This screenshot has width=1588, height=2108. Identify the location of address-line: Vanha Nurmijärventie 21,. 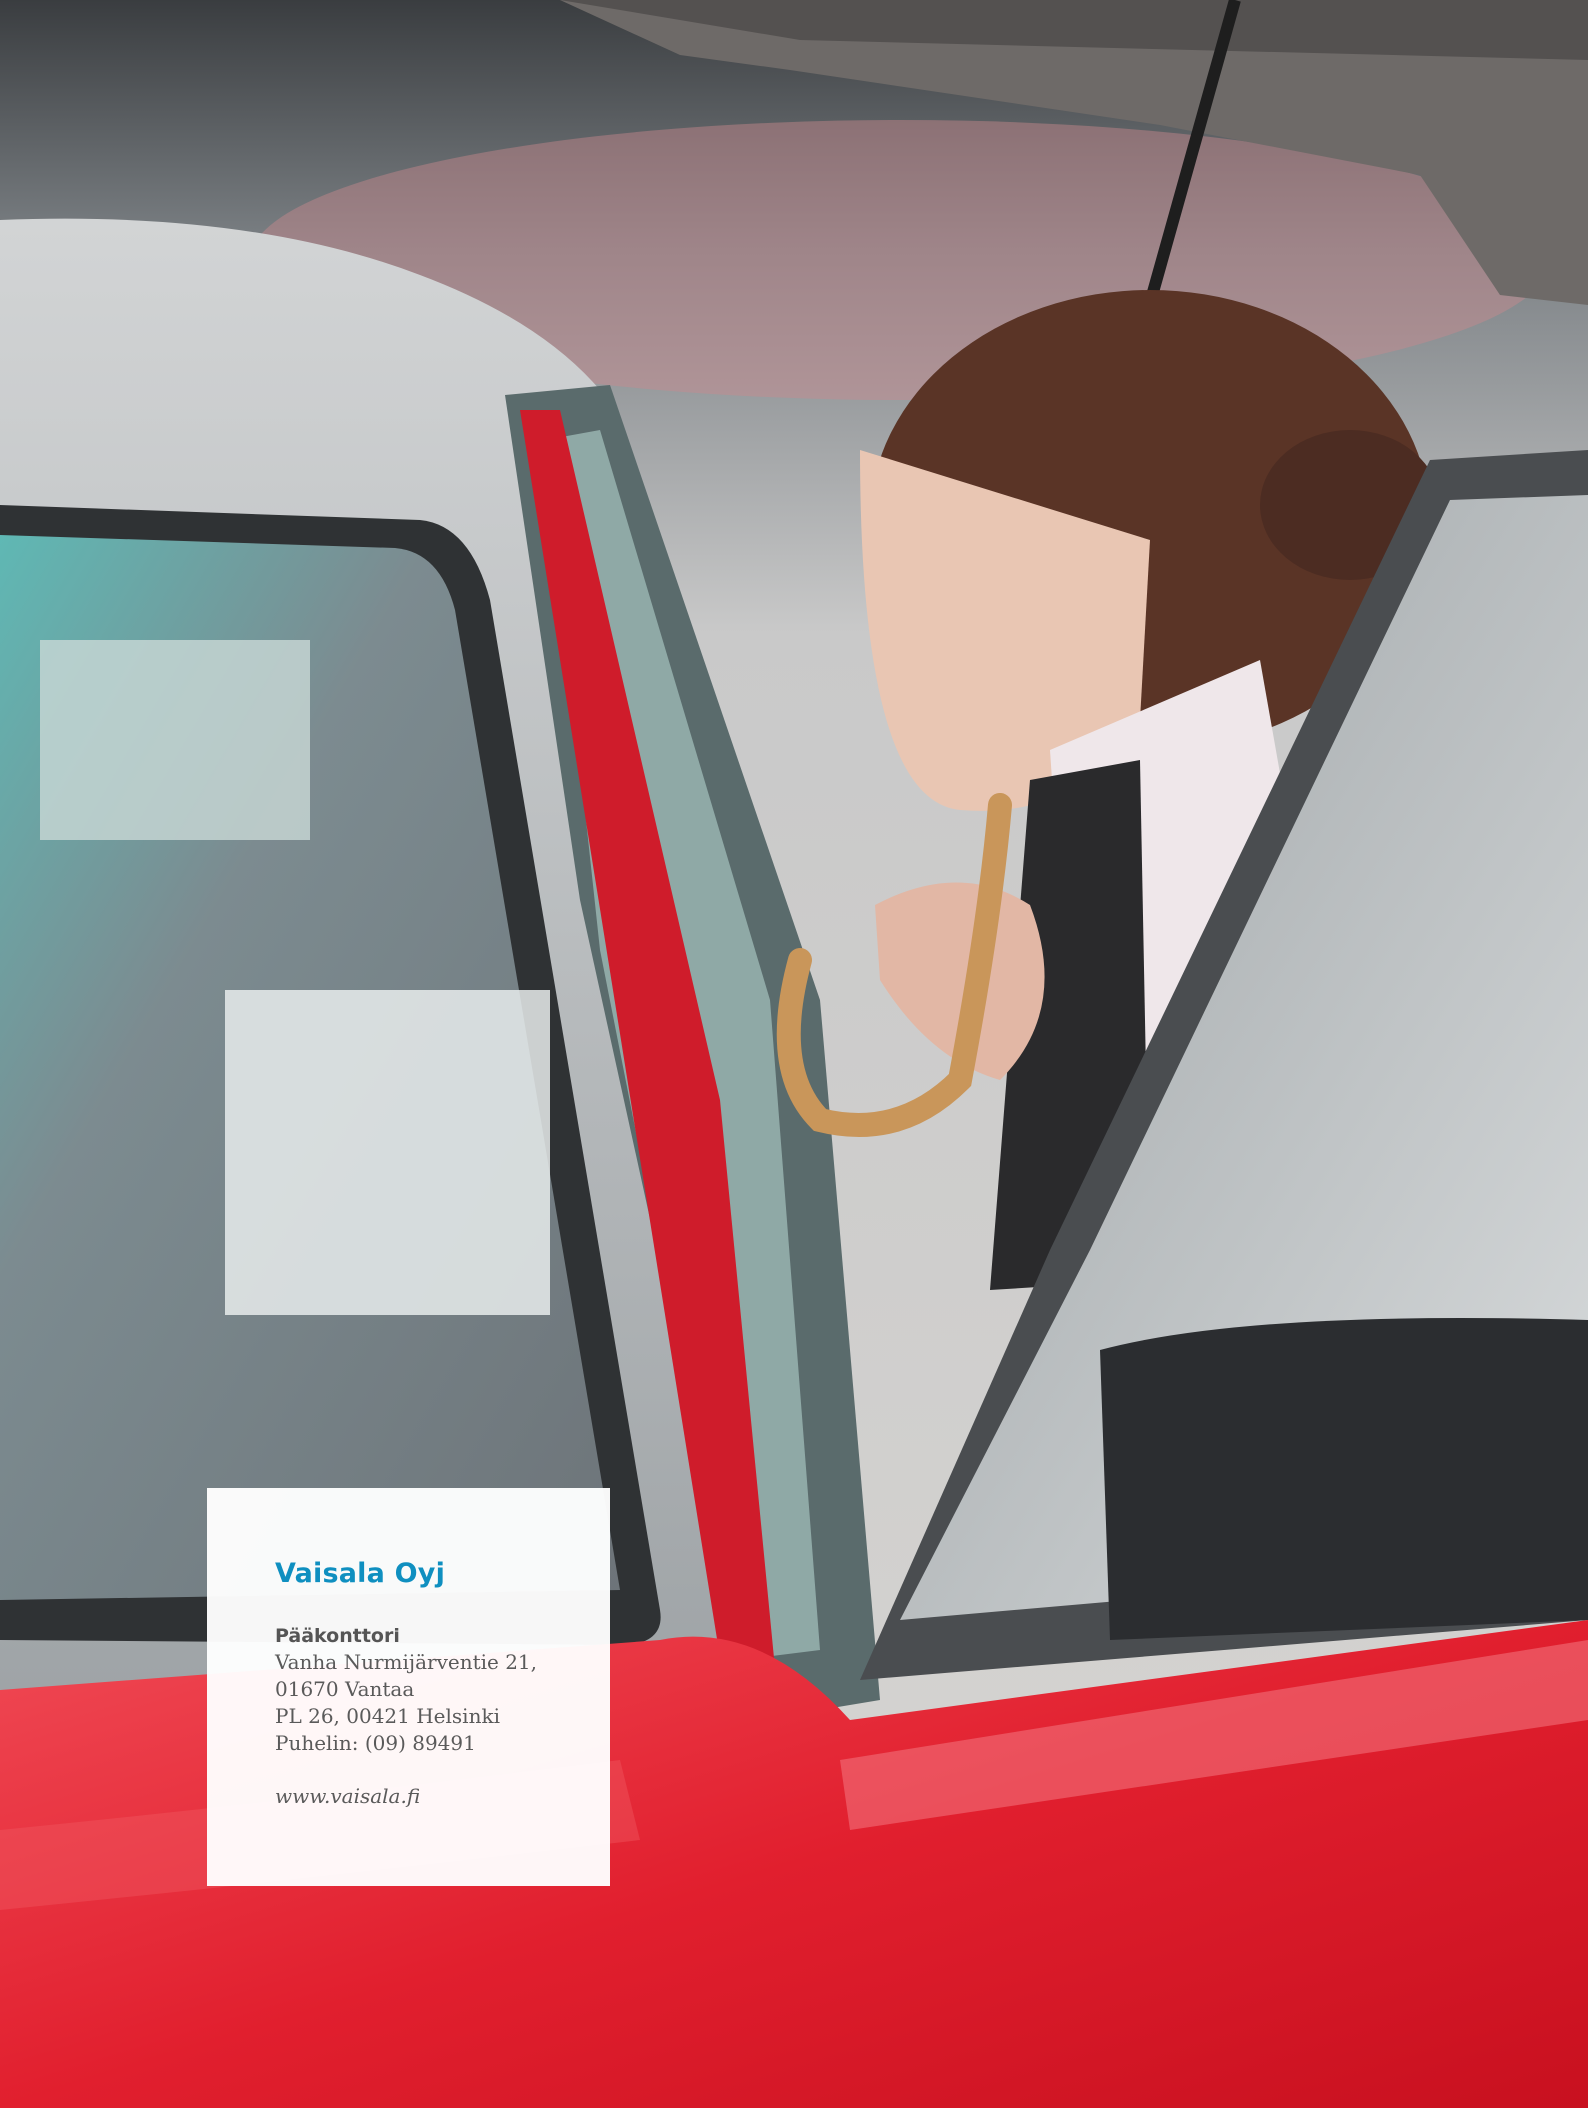
(406, 1662).